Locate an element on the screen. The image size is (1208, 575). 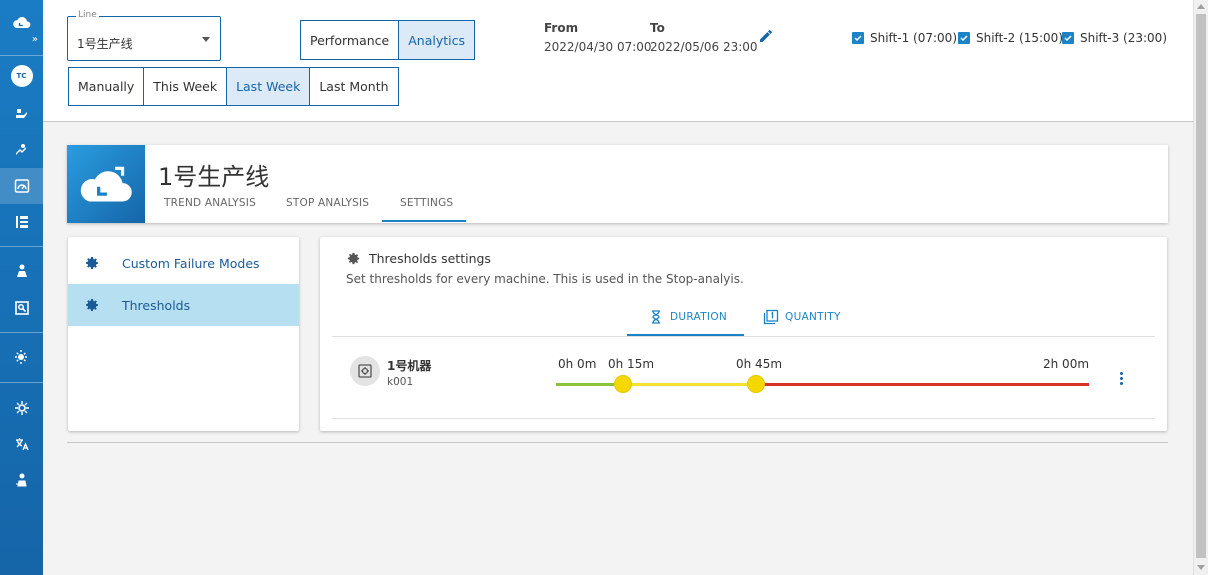
tab-quantity: QUANTITY is located at coordinates (802, 317).